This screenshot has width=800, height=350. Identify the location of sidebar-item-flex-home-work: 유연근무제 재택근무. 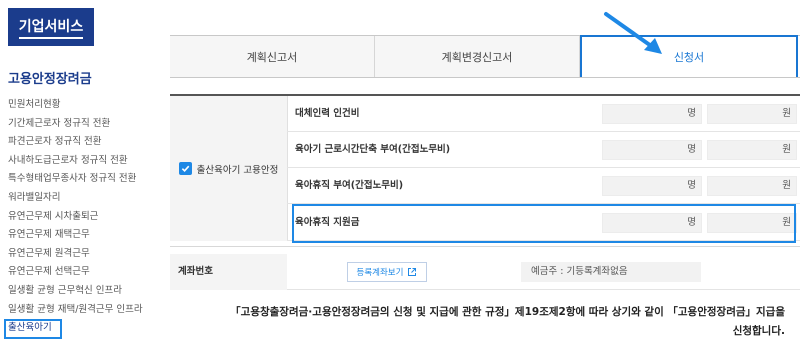
(75, 235).